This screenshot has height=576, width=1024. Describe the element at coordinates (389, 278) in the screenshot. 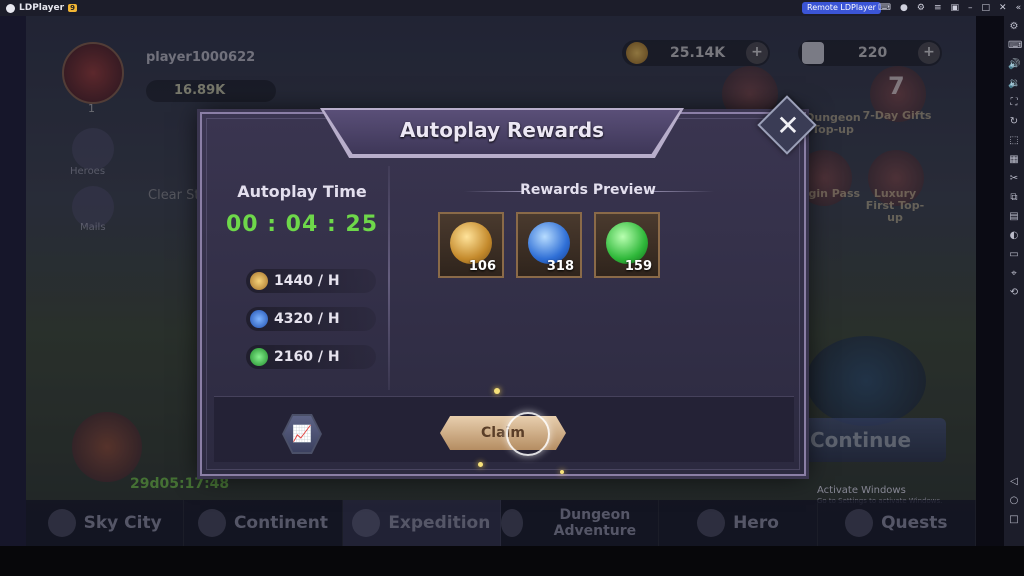

I see `panel-divider` at that location.